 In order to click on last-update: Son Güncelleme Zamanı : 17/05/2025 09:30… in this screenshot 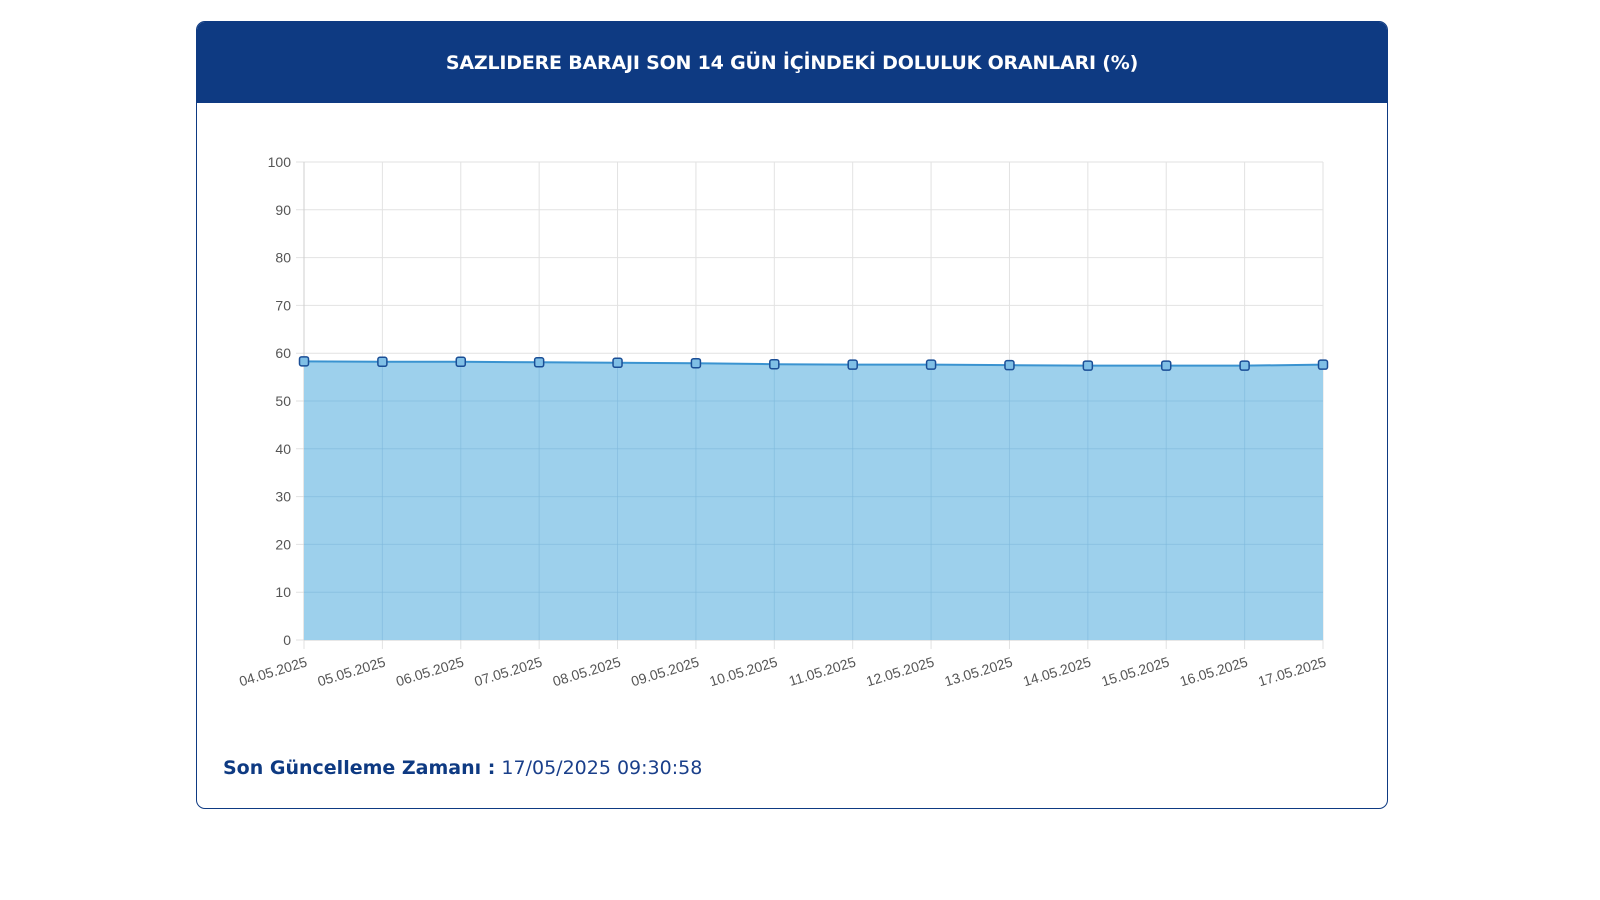, I will do `click(462, 768)`.